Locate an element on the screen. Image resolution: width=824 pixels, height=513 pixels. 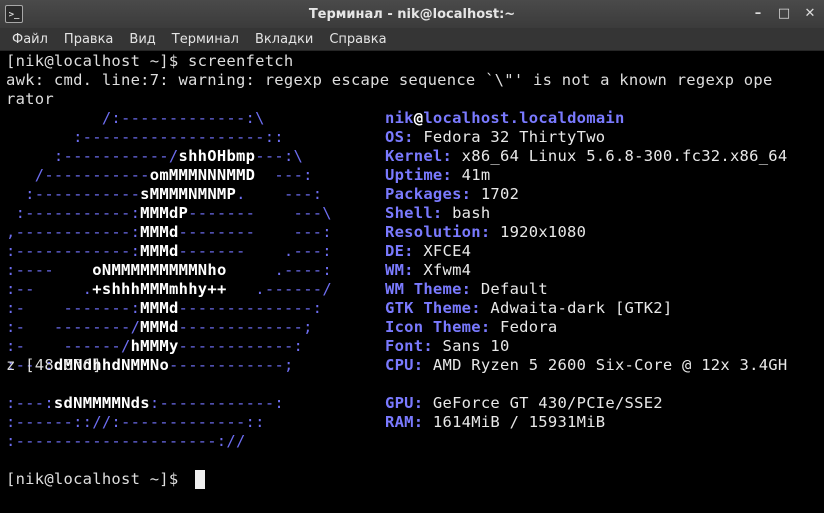
menu-terminal: Терминал is located at coordinates (205, 39).